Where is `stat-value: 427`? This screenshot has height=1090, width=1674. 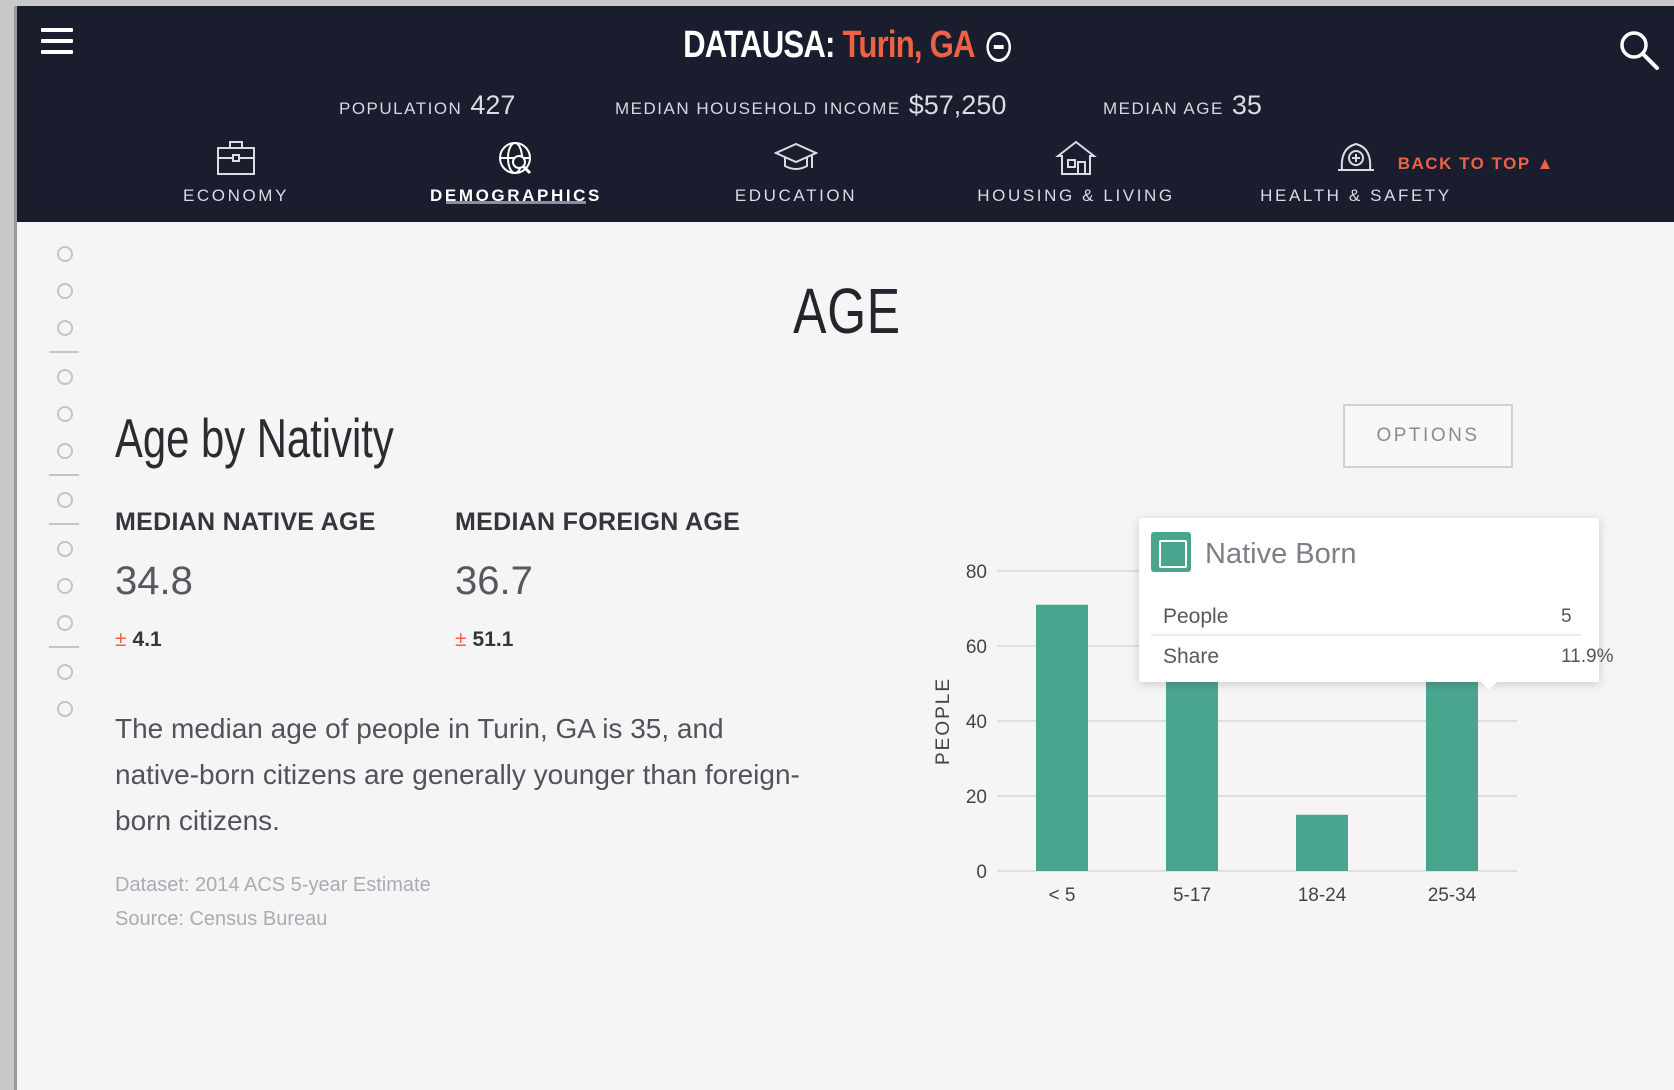
stat-value: 427 is located at coordinates (493, 105).